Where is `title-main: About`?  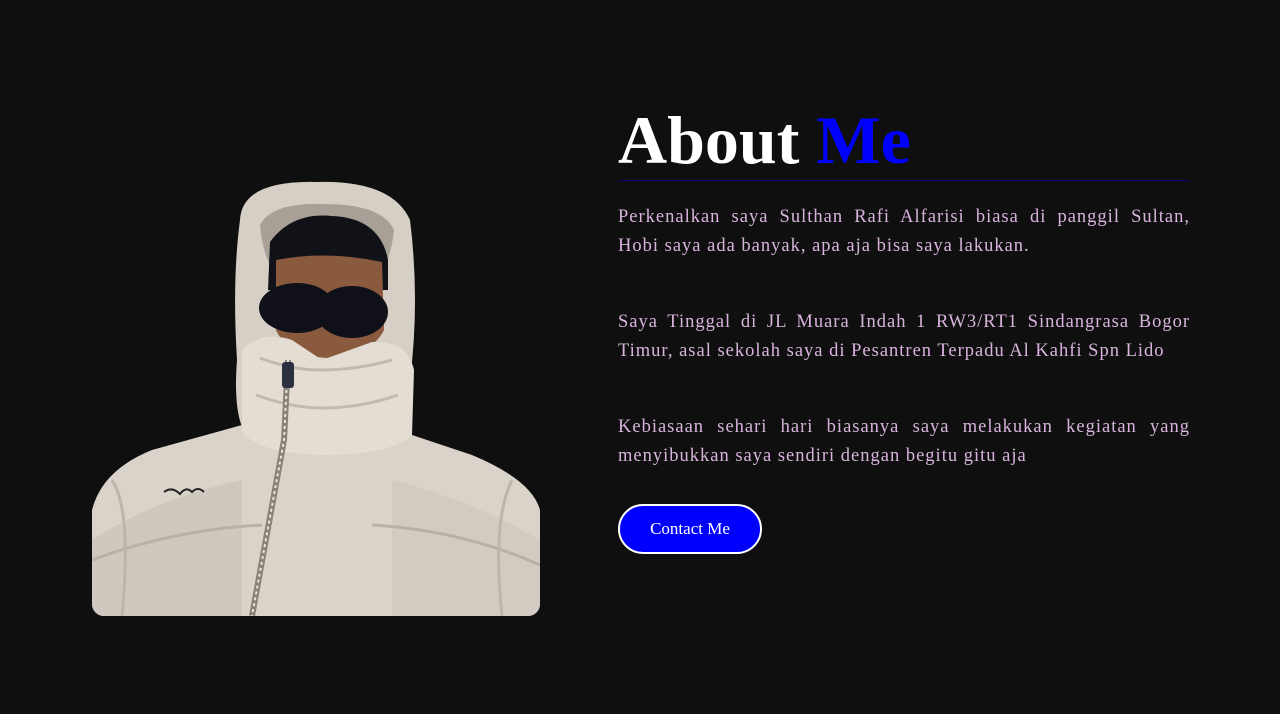 title-main: About is located at coordinates (709, 140).